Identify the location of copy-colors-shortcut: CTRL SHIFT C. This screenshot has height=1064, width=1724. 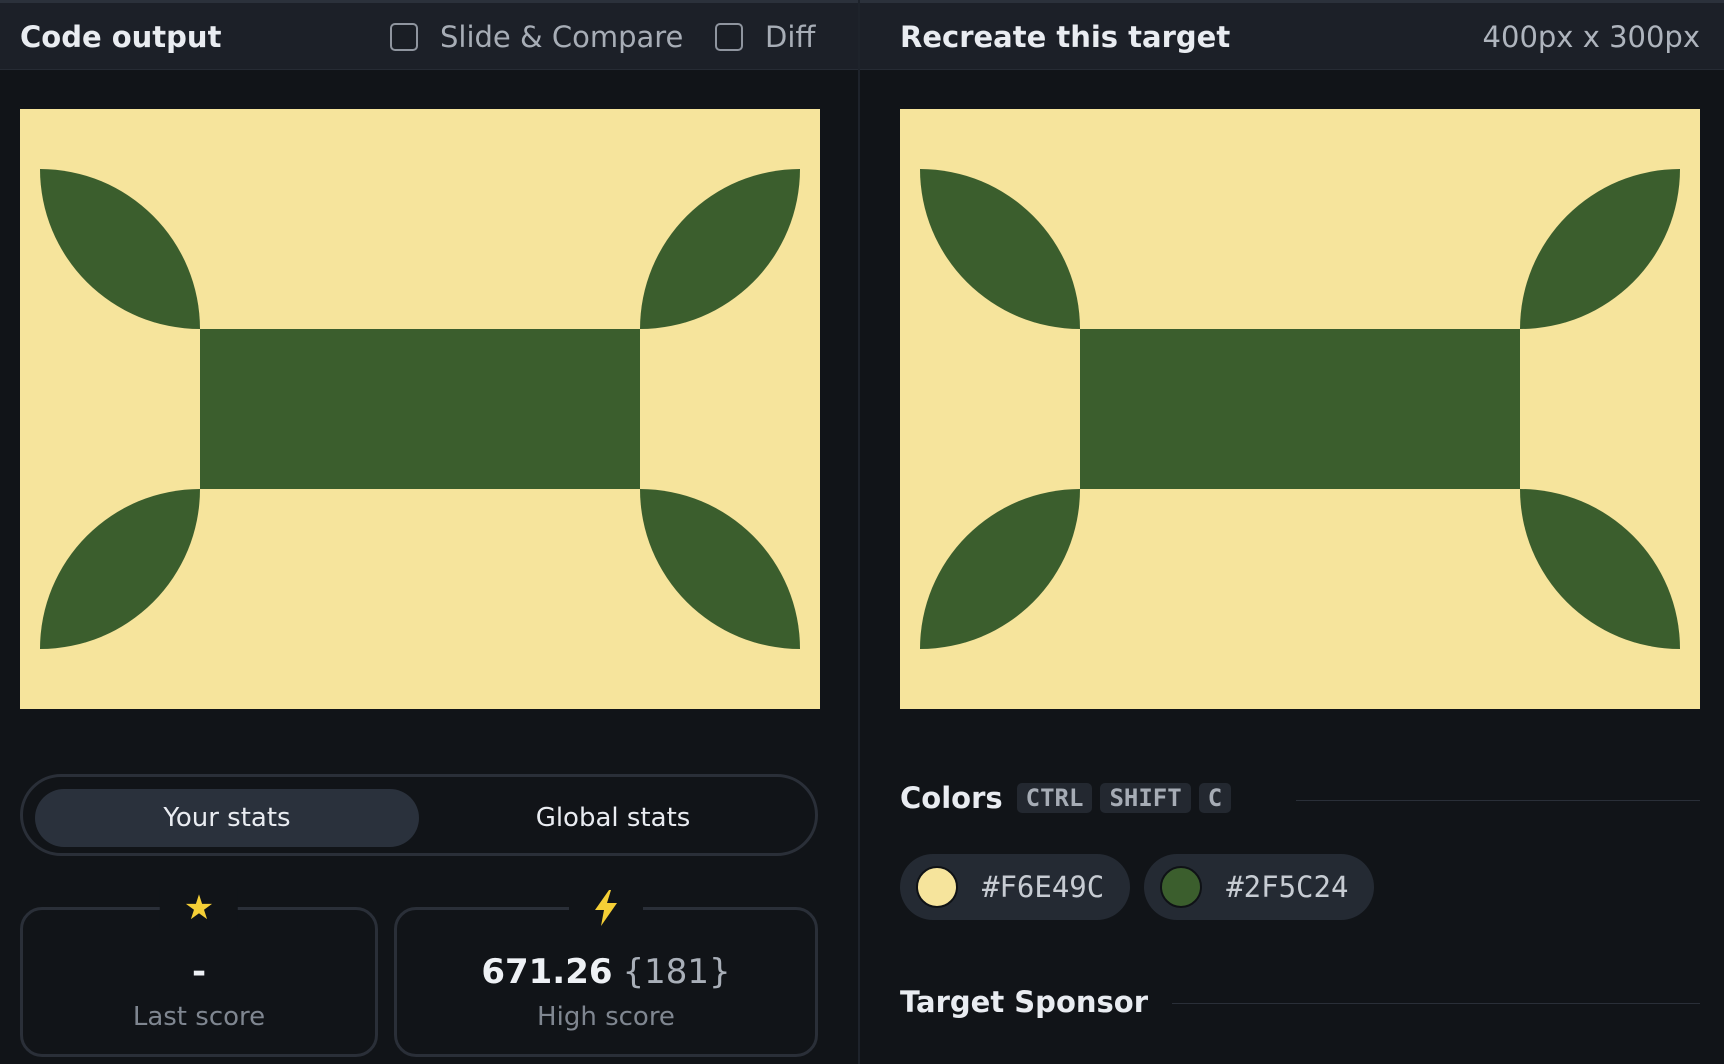
(1120, 798).